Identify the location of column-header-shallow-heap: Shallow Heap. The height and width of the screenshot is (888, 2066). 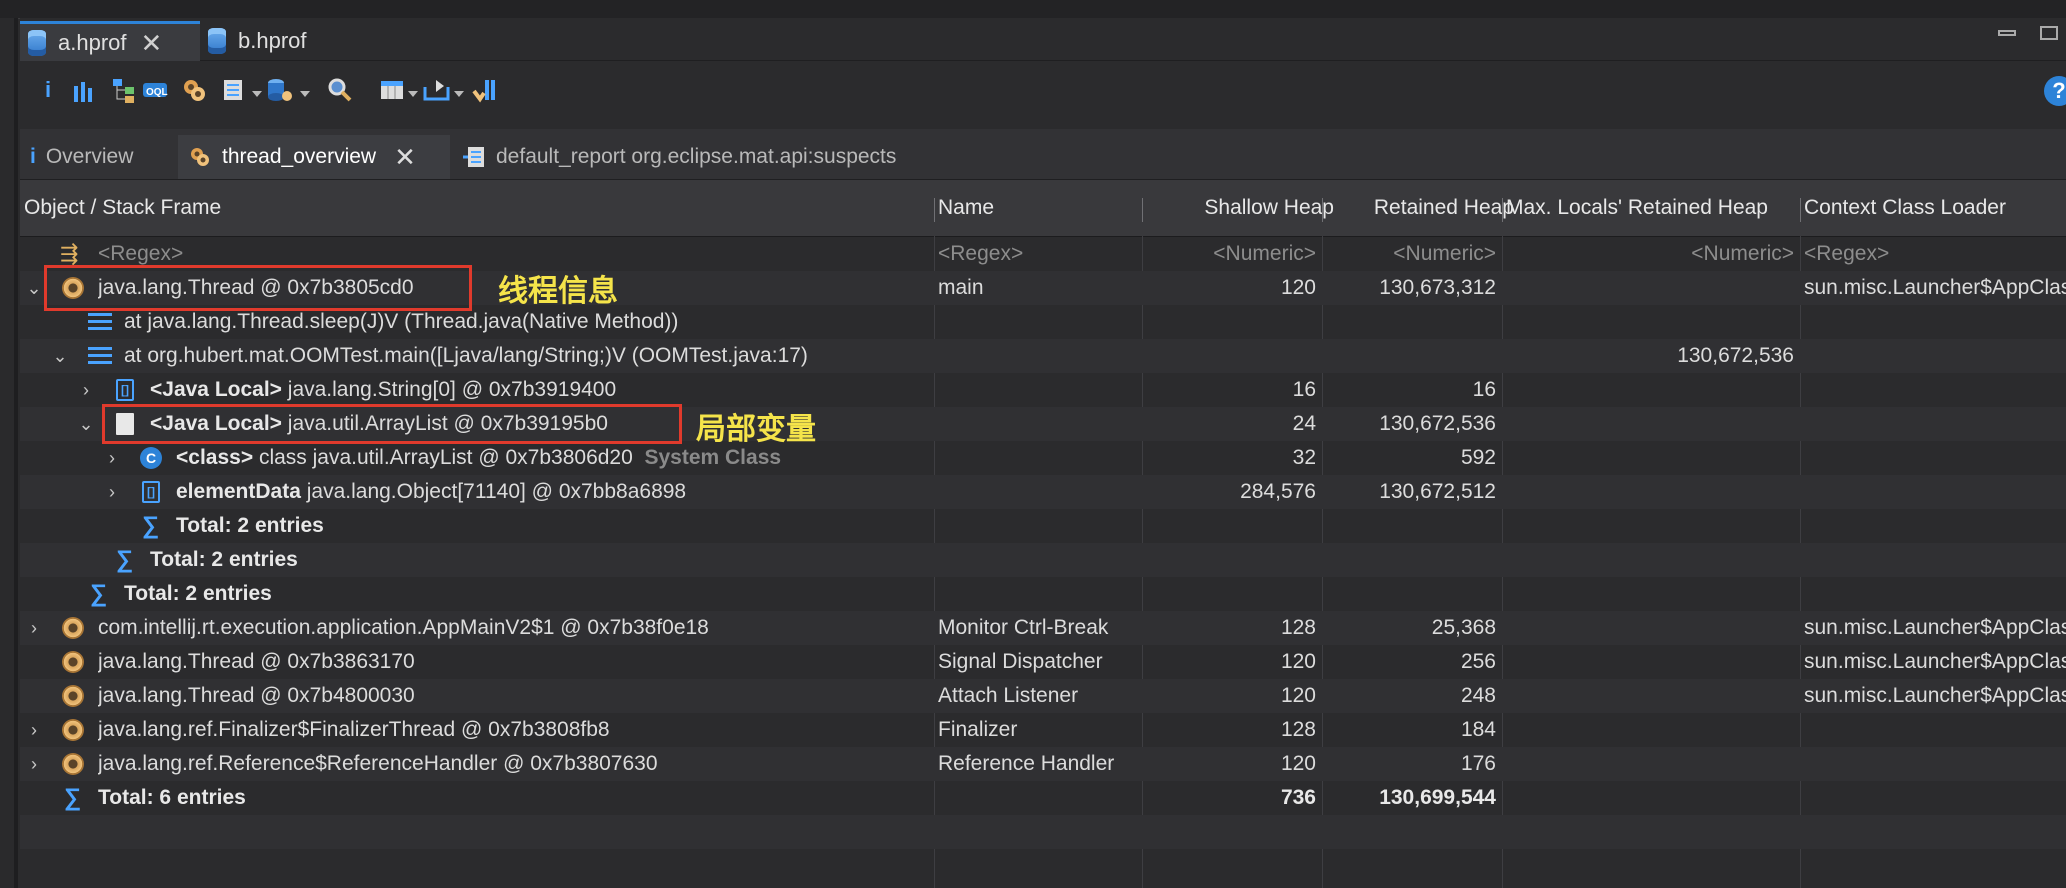
(1240, 208).